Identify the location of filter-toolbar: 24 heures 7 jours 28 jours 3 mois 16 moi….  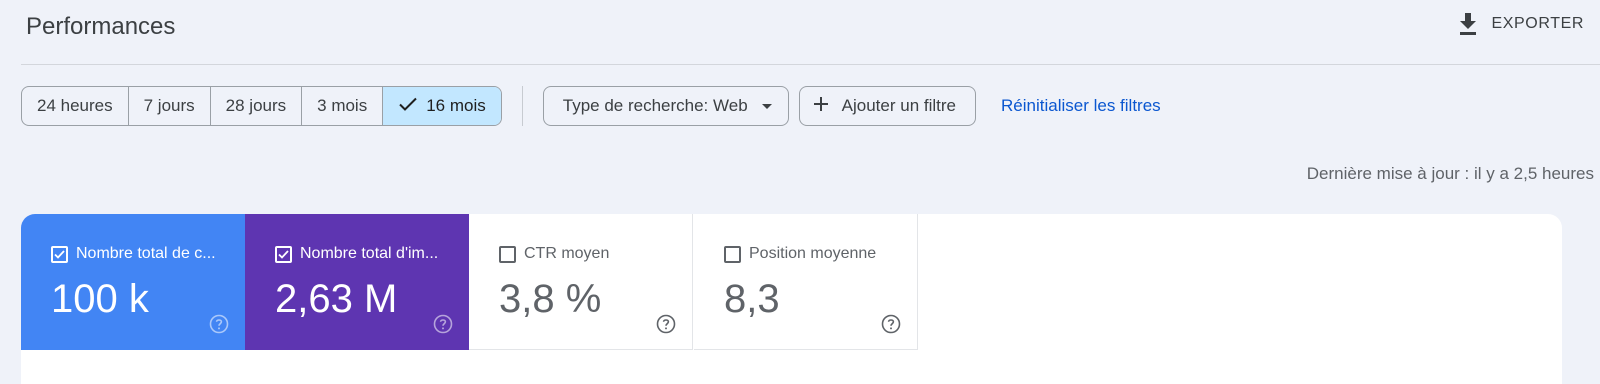
(591, 106).